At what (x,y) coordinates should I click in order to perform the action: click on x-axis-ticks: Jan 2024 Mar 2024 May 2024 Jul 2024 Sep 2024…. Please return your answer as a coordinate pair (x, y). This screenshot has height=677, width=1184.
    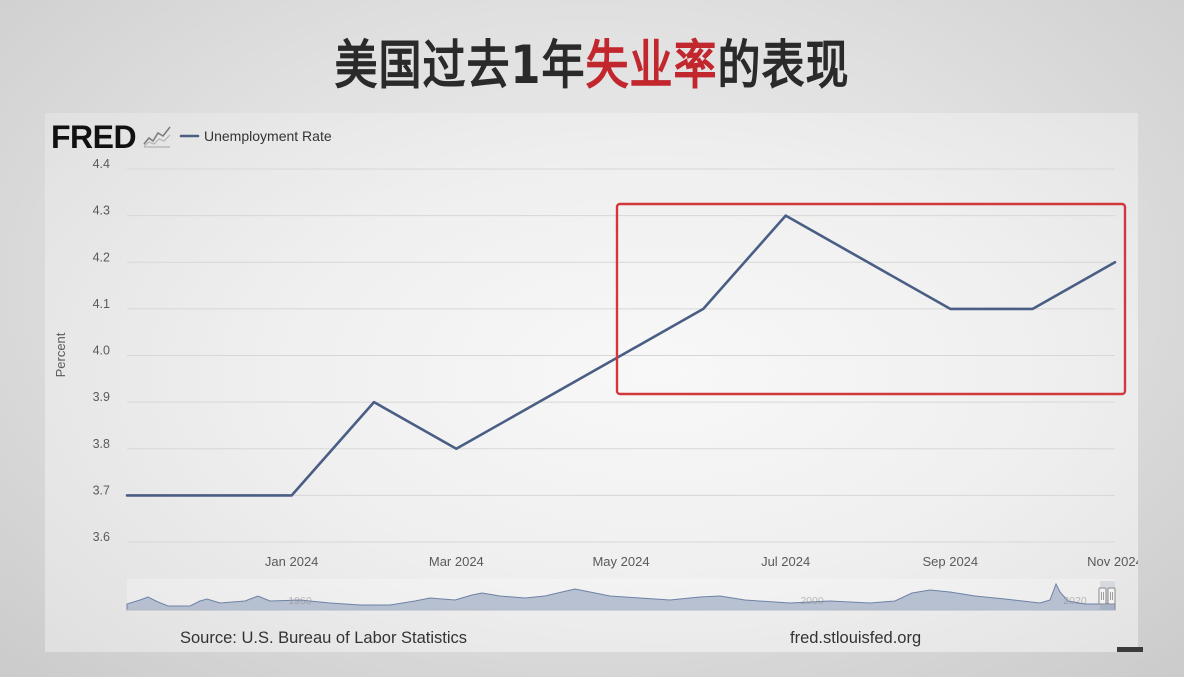
    Looking at the image, I should click on (701, 561).